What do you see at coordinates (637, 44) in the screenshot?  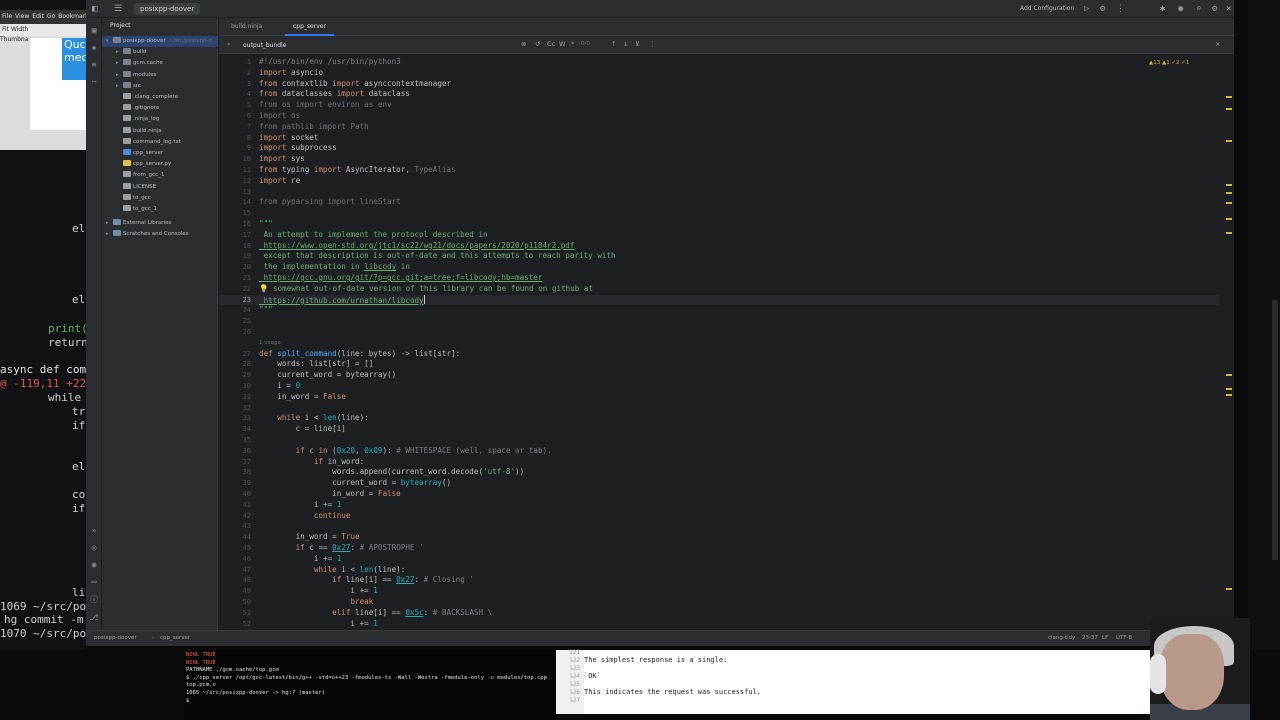 I see `filter-icon: ⊻` at bounding box center [637, 44].